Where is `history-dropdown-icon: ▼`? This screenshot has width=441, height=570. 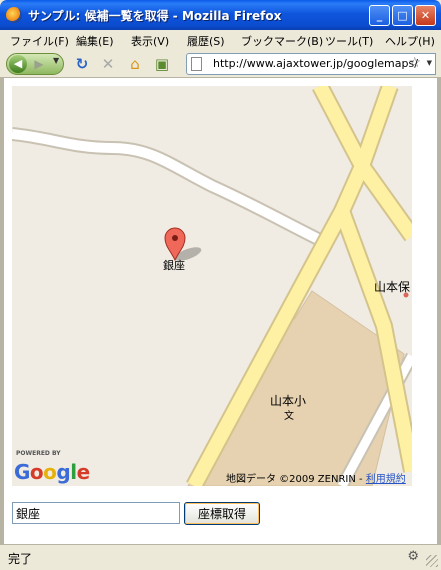 history-dropdown-icon: ▼ is located at coordinates (56, 60).